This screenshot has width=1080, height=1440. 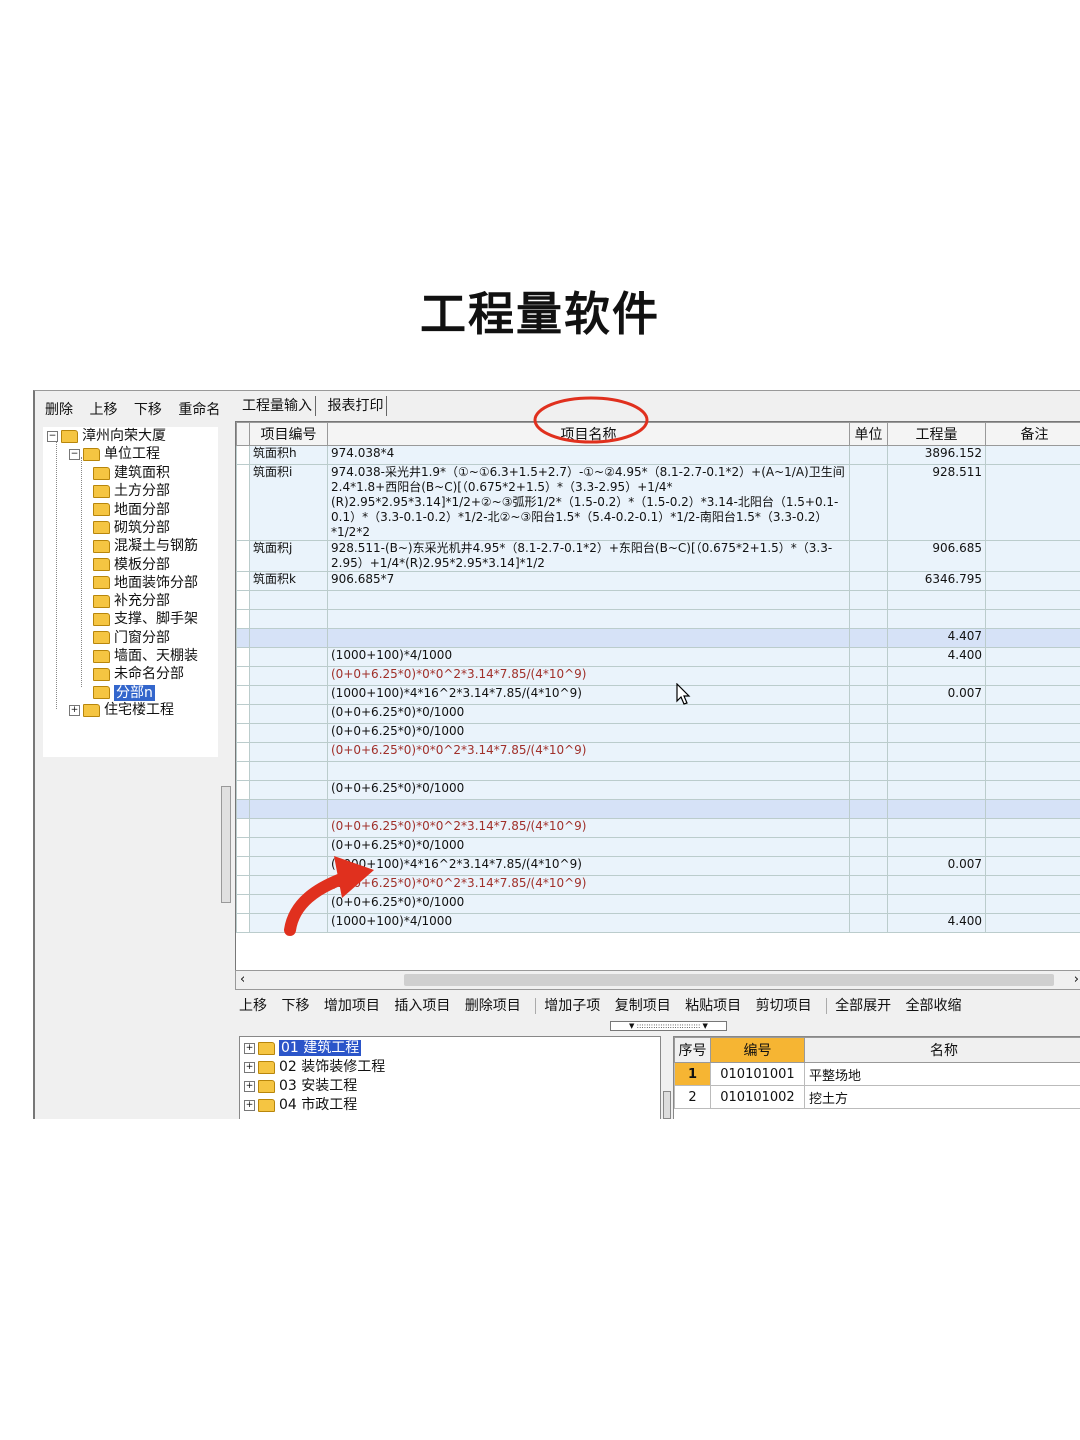 I want to click on tree-item-section: 土方分部, so click(x=131, y=491).